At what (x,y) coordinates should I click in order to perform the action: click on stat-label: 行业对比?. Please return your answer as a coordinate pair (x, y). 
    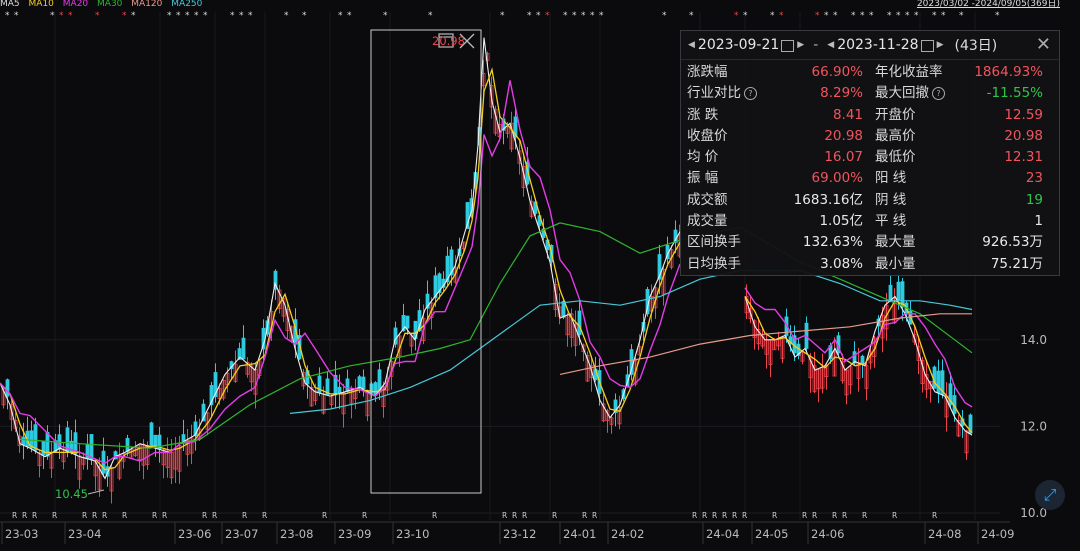
    Looking at the image, I should click on (734, 93).